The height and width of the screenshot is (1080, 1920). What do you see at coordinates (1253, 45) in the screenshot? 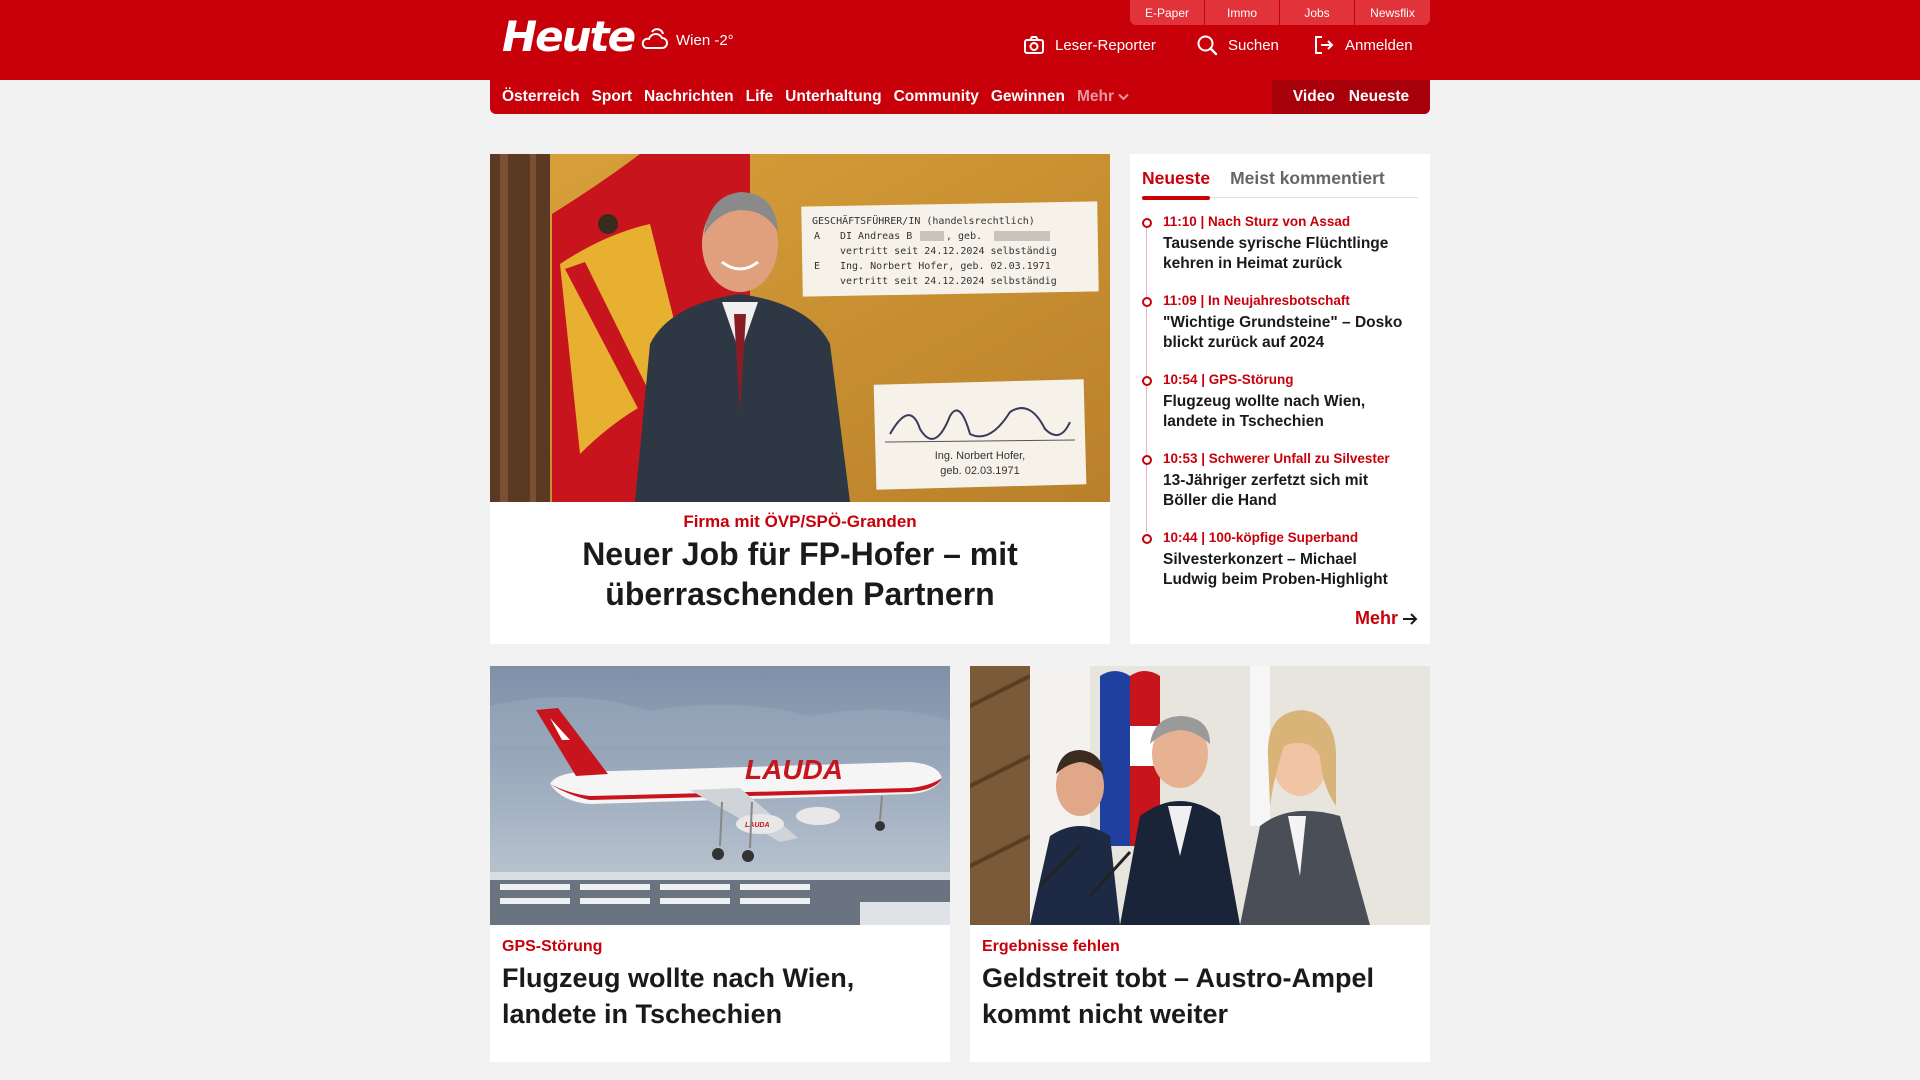
I see `search-label: Suchen` at bounding box center [1253, 45].